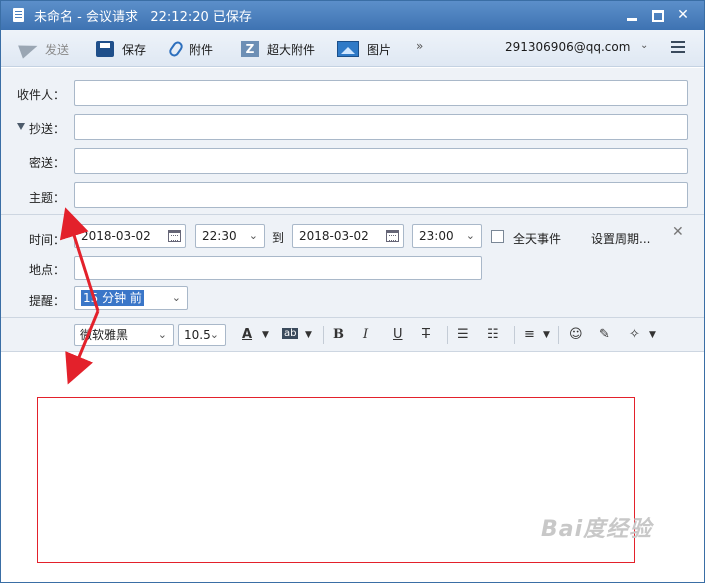 Image resolution: width=705 pixels, height=583 pixels. I want to click on end-date-input: 2018-03-02, so click(348, 236).